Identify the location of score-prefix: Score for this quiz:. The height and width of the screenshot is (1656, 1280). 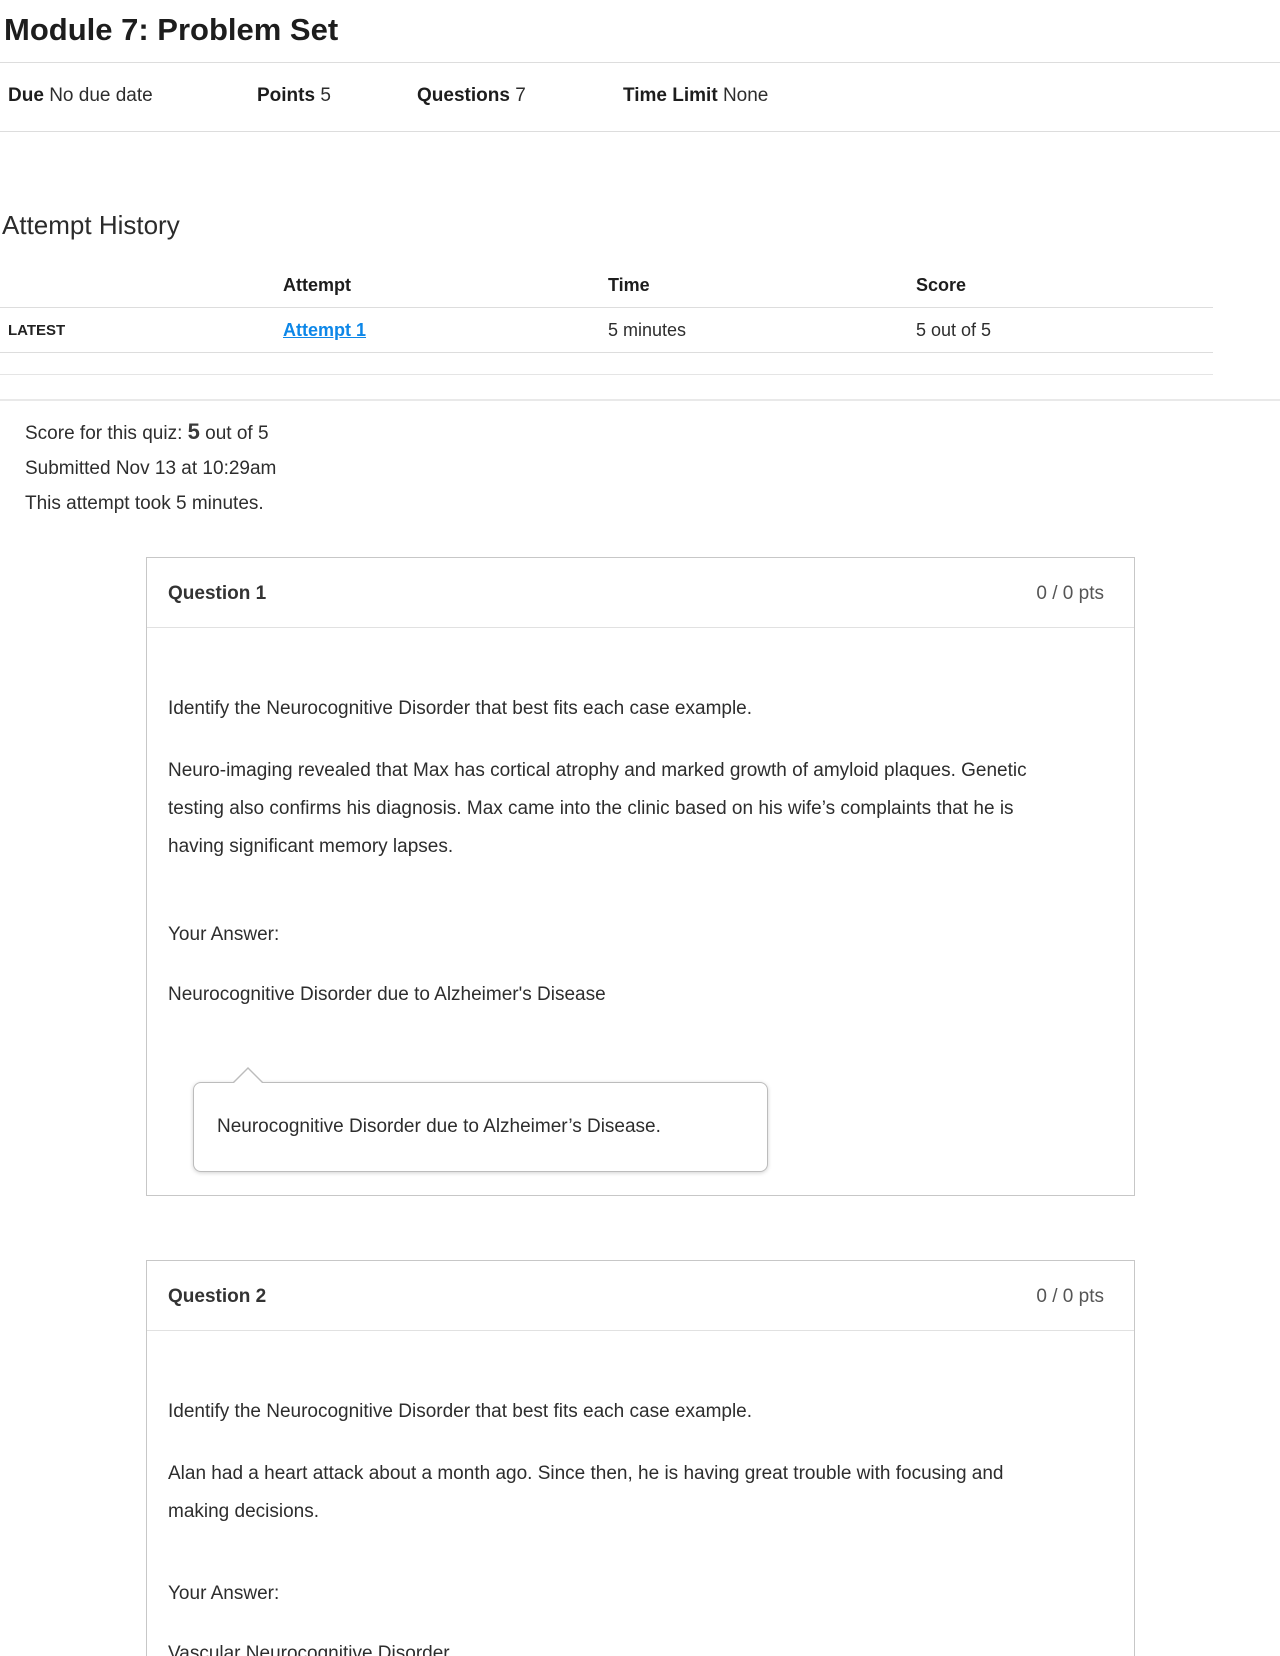
(104, 433).